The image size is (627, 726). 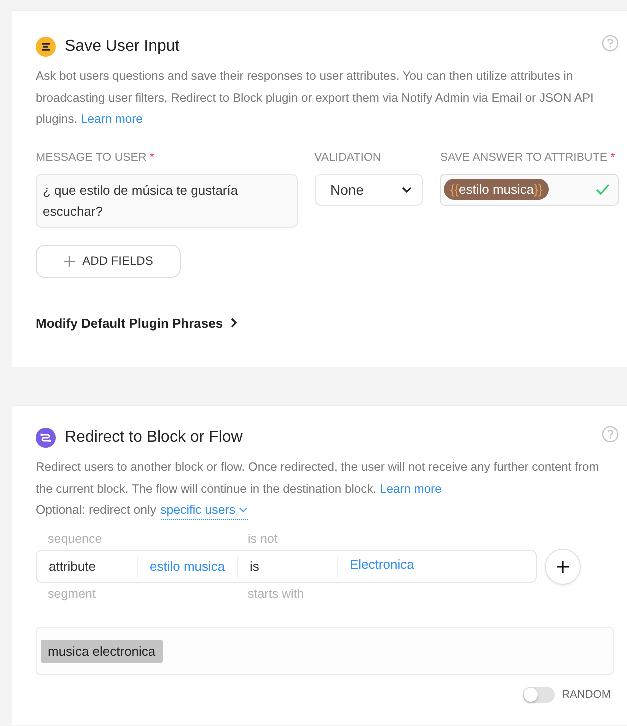 What do you see at coordinates (87, 567) in the screenshot?
I see `condition-text: attribute` at bounding box center [87, 567].